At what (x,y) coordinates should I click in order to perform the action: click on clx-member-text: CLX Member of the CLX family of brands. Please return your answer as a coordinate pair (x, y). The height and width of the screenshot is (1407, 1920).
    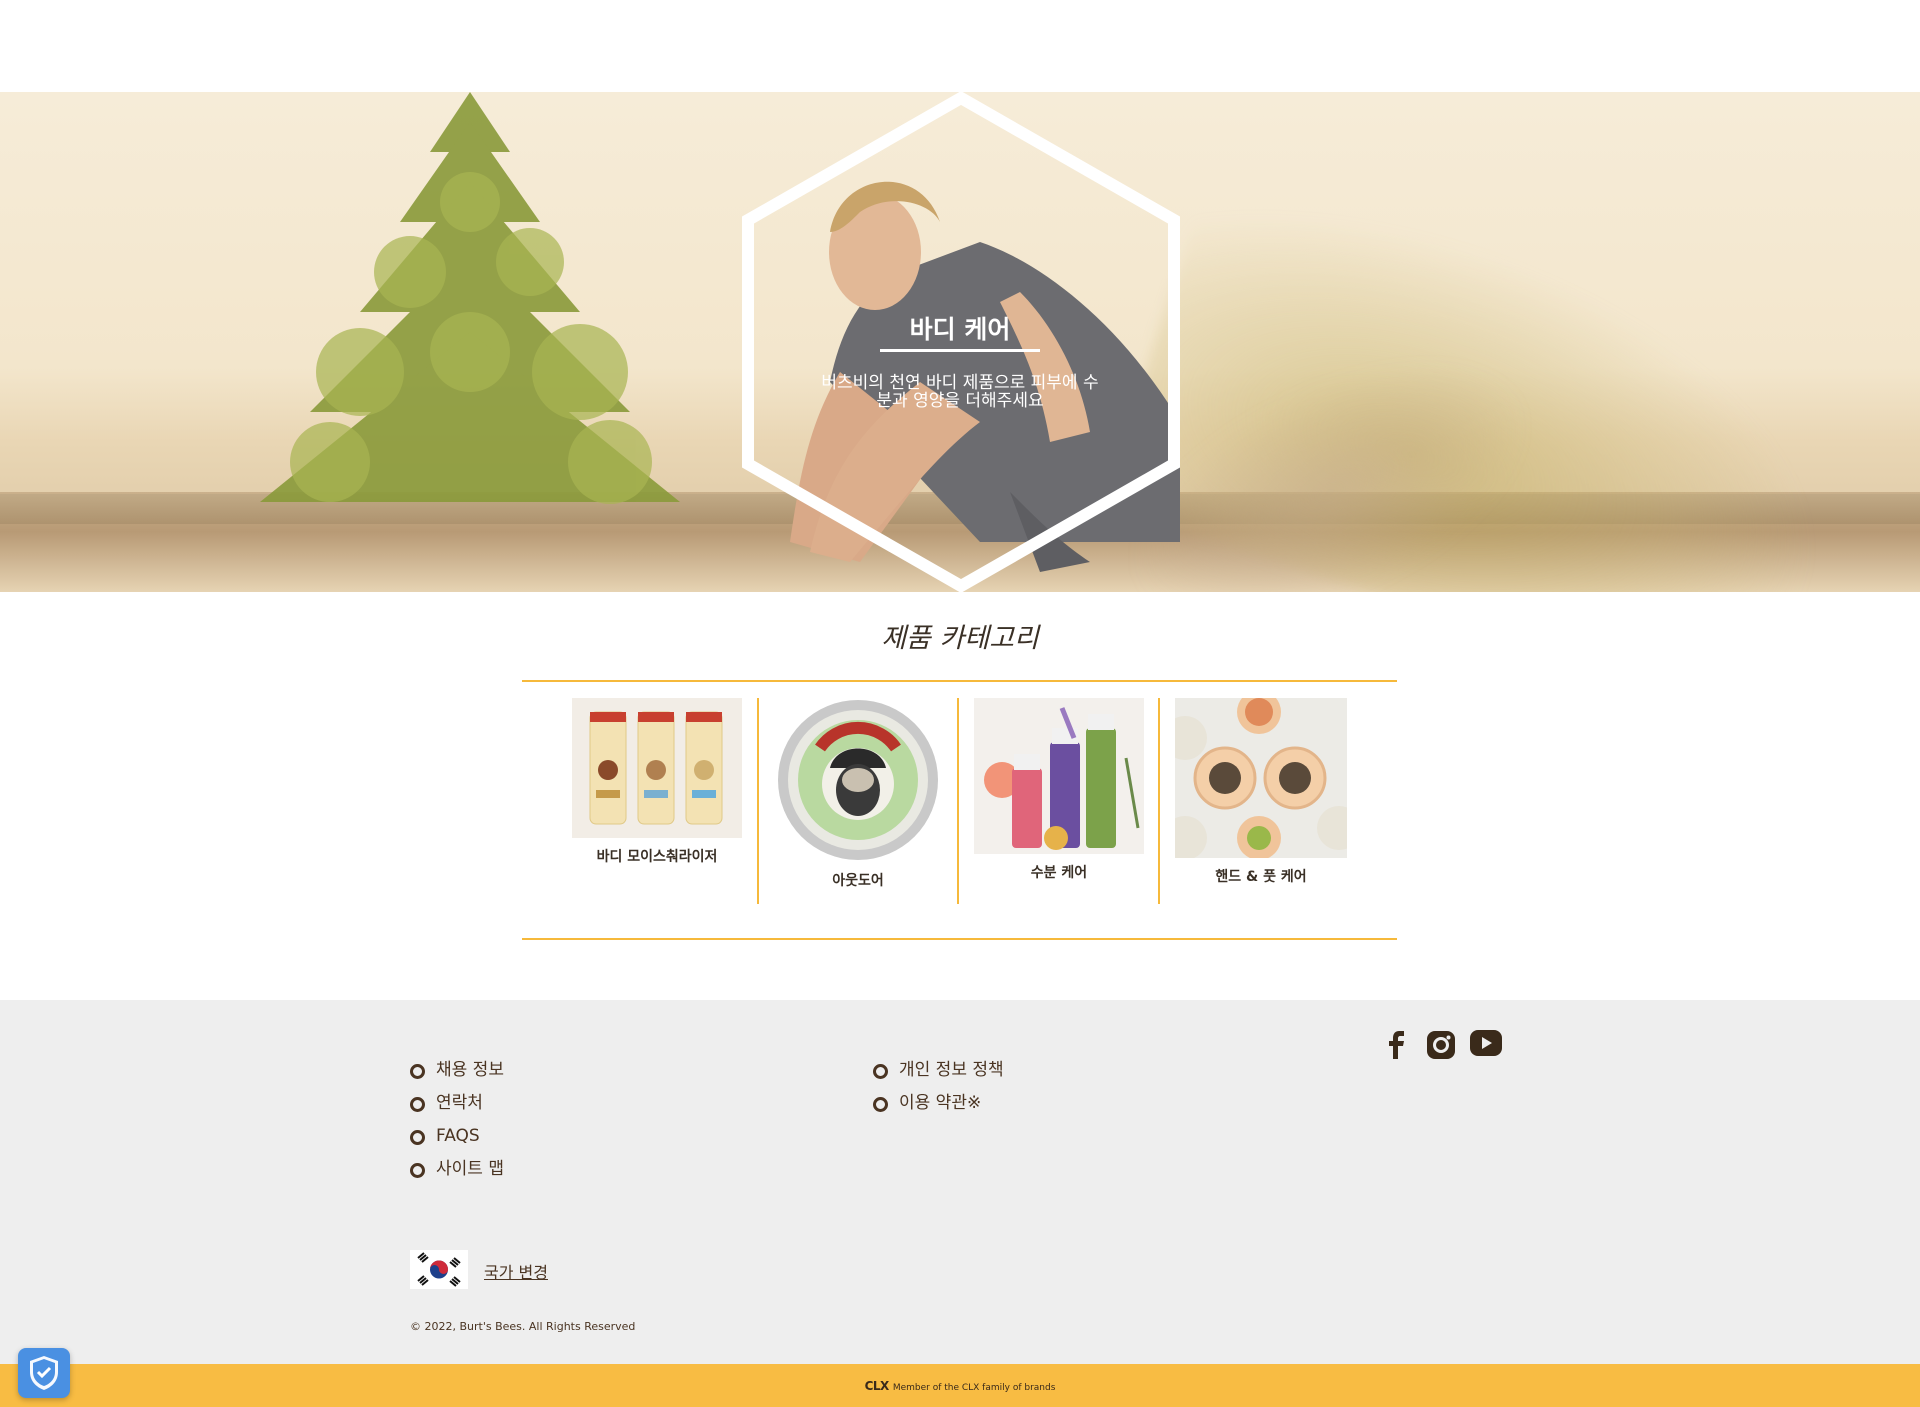
    Looking at the image, I should click on (960, 1386).